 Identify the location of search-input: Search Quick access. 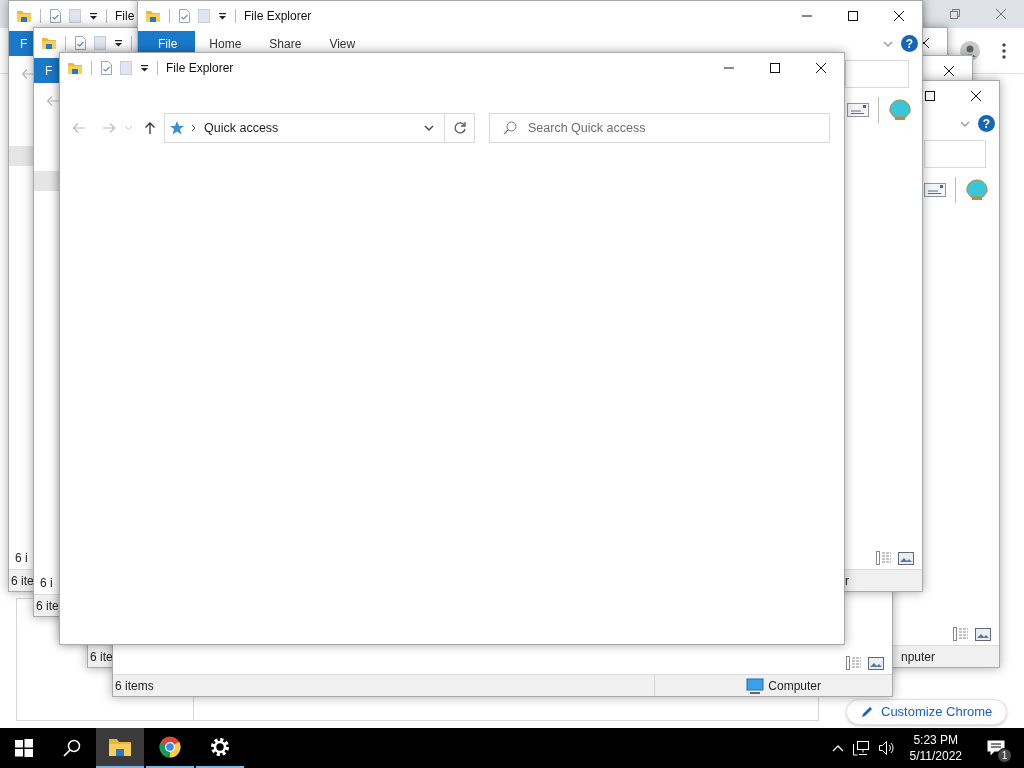
(678, 128).